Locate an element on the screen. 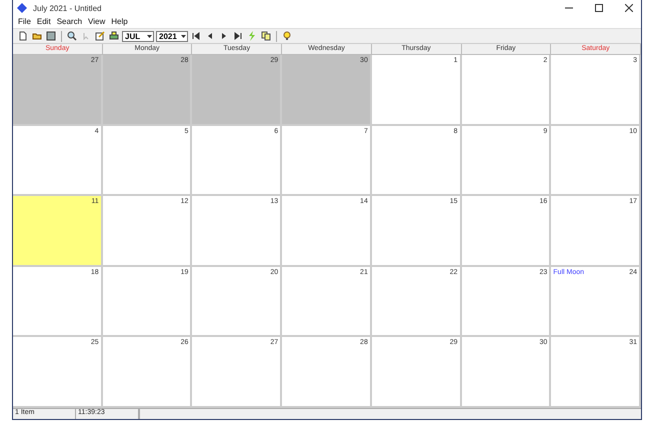  maximize-icon is located at coordinates (599, 8).